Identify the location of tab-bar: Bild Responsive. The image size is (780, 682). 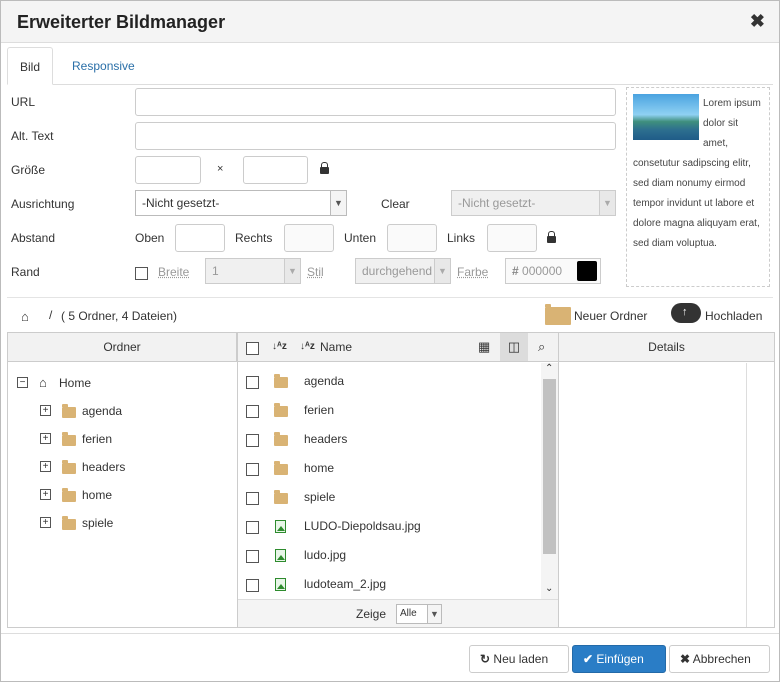
(390, 66).